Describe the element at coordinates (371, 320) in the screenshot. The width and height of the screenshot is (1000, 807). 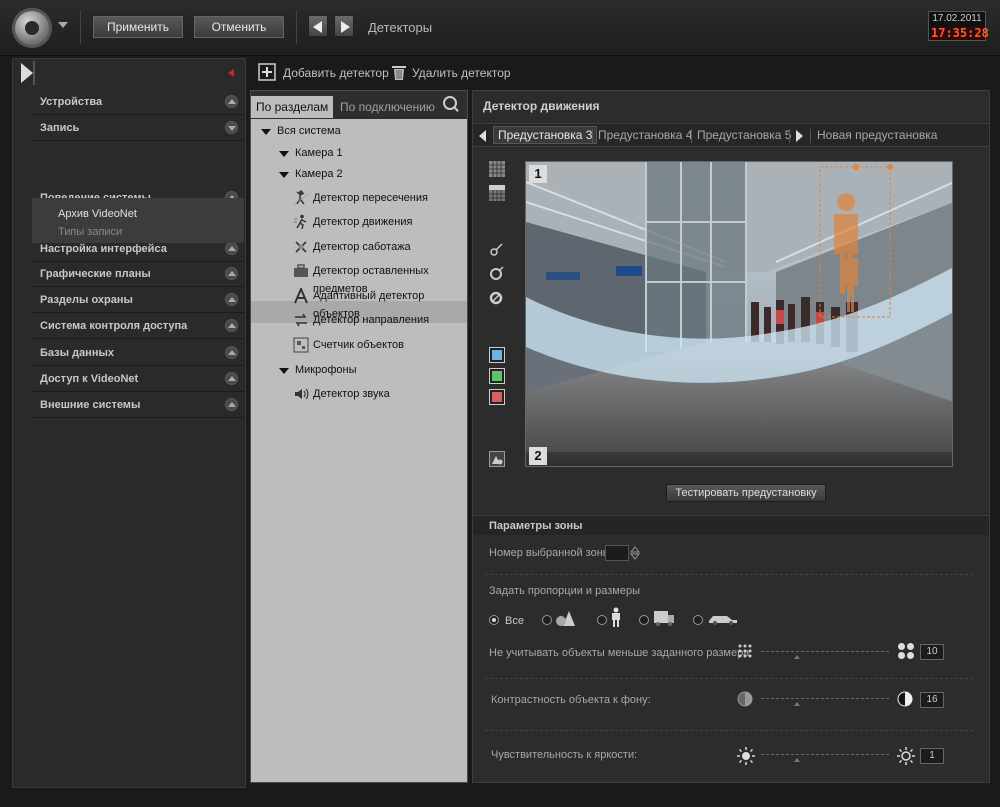
I see `tree-detector-item: Детектор направления` at that location.